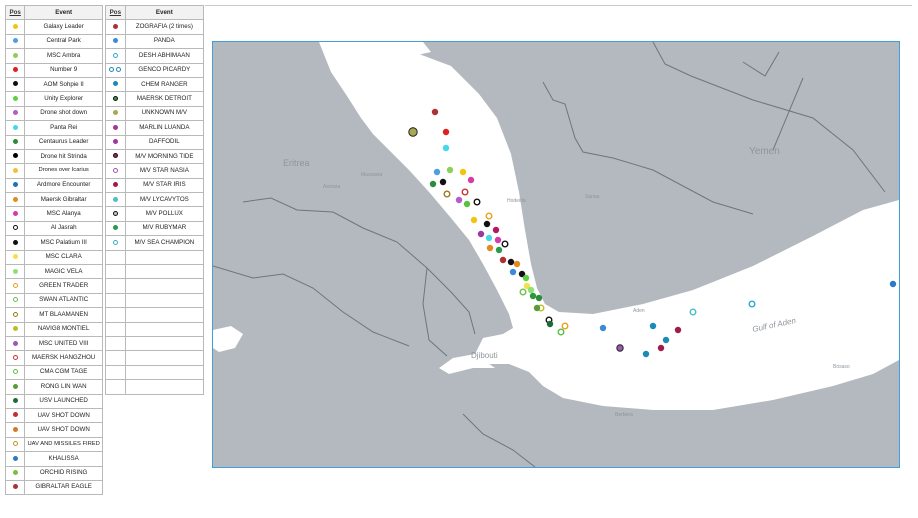 This screenshot has width=918, height=518. Describe the element at coordinates (164, 41) in the screenshot. I see `legend-event-label: PANDA` at that location.